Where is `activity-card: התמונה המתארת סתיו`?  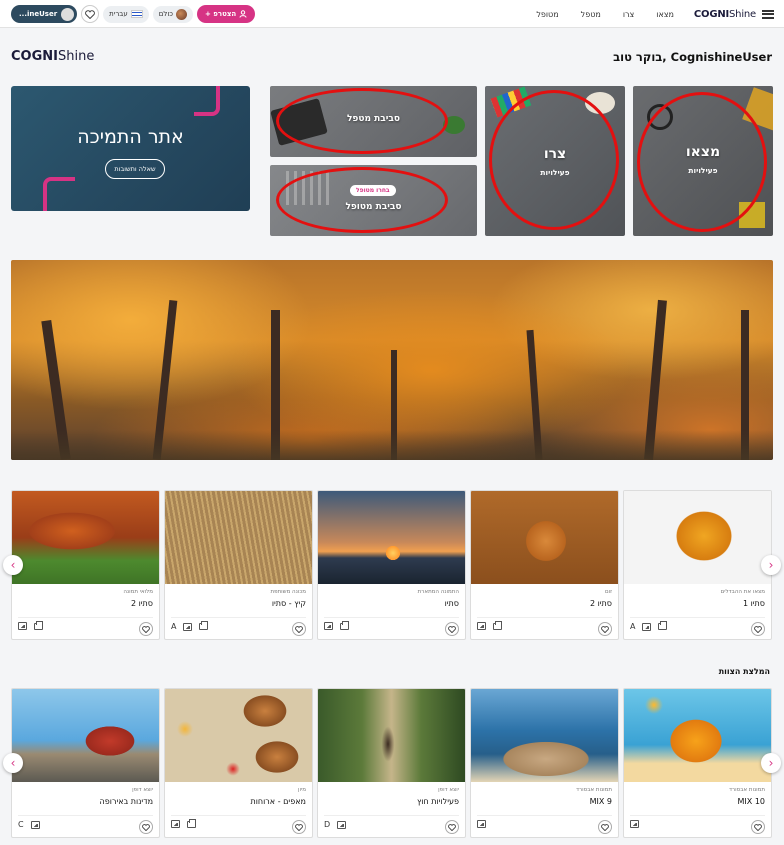
activity-card: התמונה המתארת סתיו is located at coordinates (391, 565).